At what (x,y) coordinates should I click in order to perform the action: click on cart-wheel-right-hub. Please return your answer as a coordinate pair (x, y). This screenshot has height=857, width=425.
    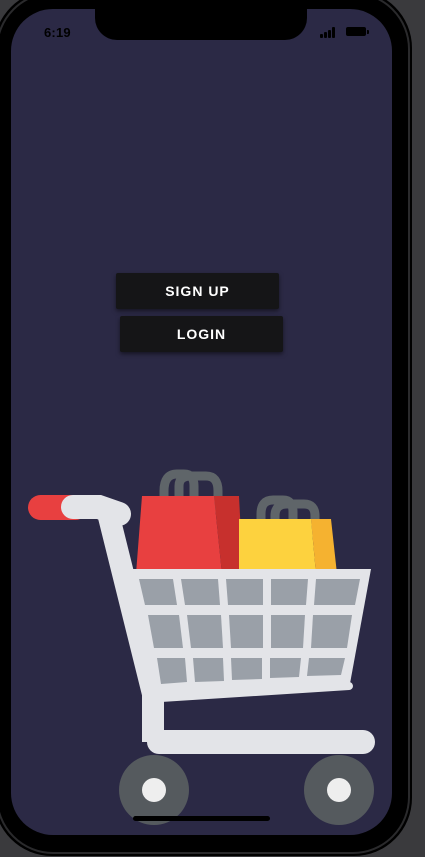
    Looking at the image, I should click on (339, 790).